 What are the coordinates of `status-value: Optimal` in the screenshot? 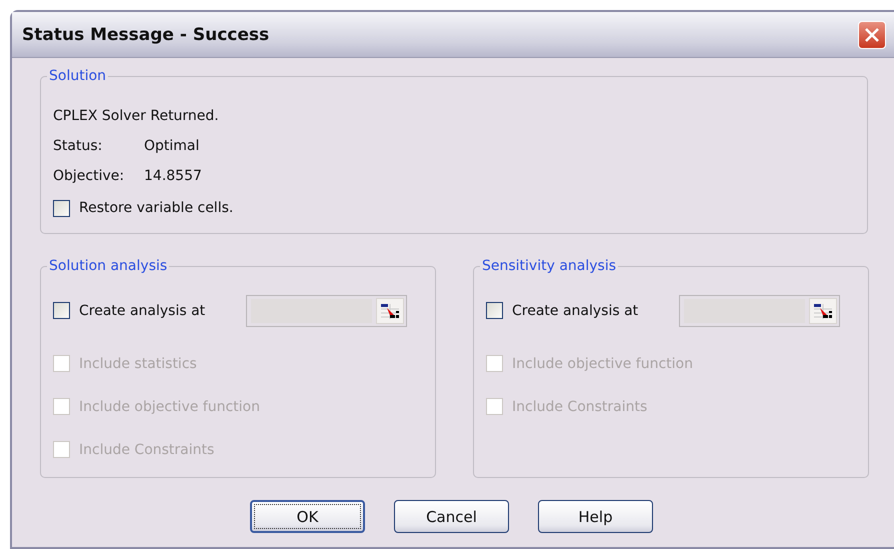 It's located at (172, 146).